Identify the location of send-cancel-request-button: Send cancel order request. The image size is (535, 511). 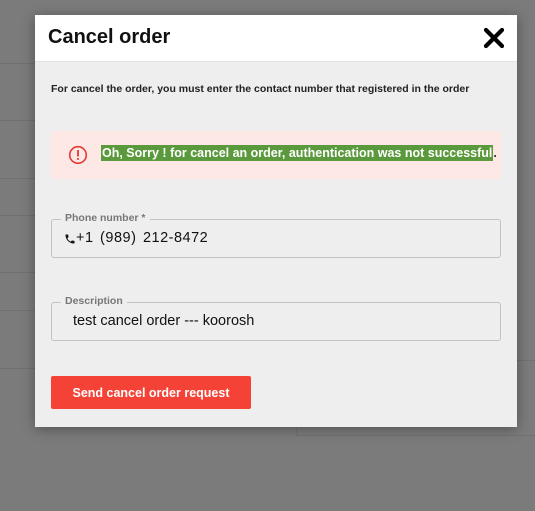
(151, 392).